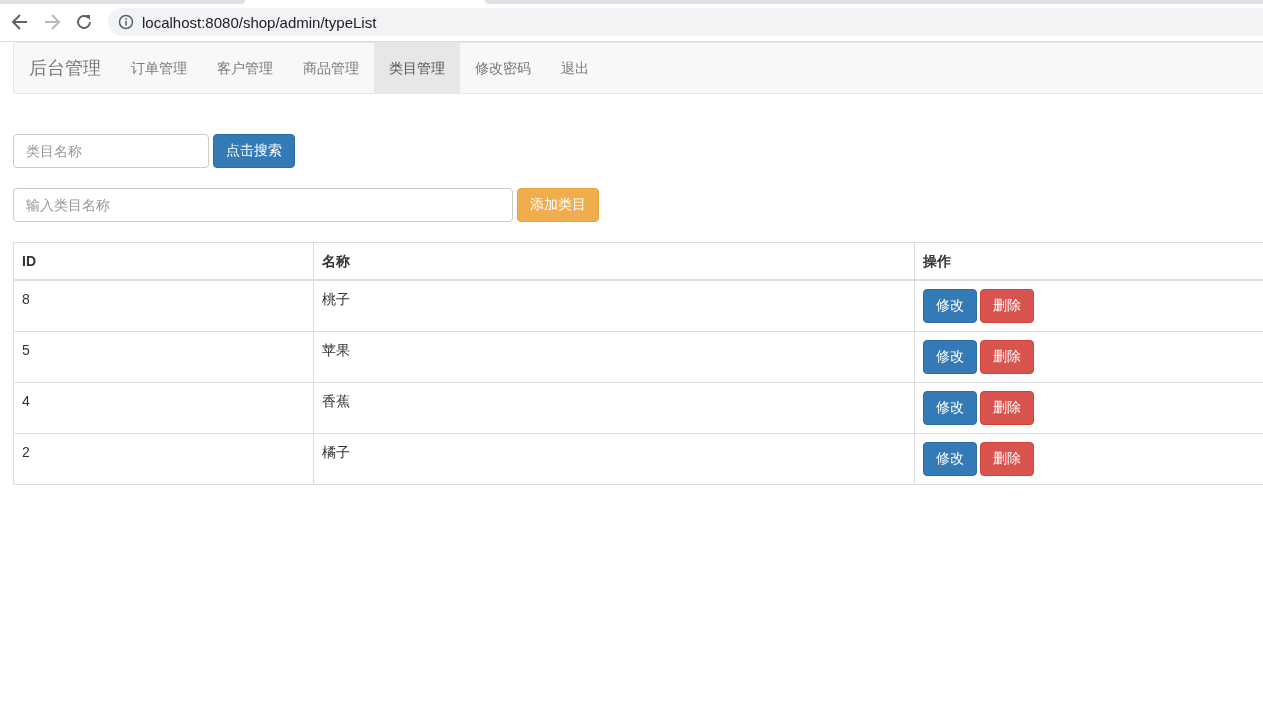  Describe the element at coordinates (20, 22) in the screenshot. I see `back-arrow-icon` at that location.